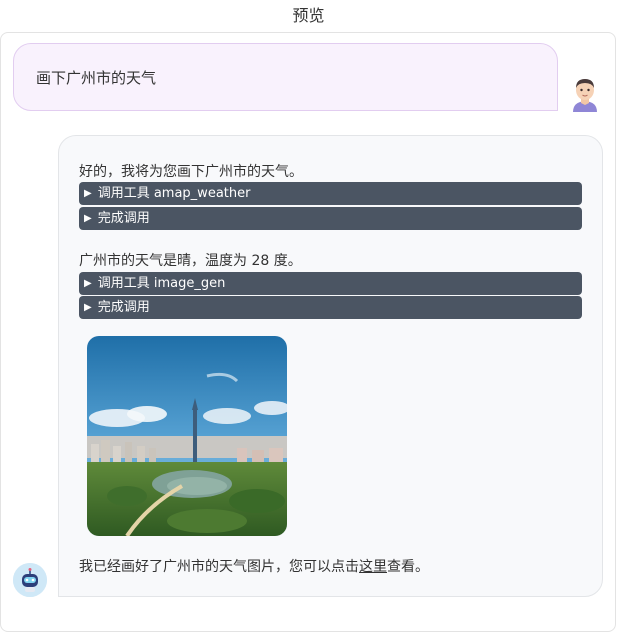 The width and height of the screenshot is (617, 632). I want to click on preview-title: 预览, so click(308, 15).